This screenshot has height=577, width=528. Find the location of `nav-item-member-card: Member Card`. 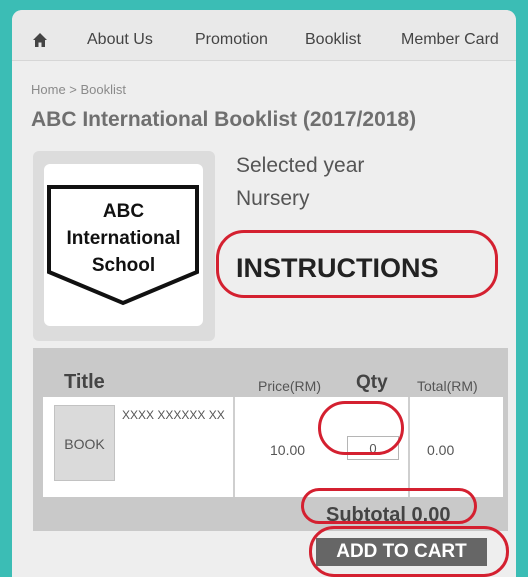

nav-item-member-card: Member Card is located at coordinates (450, 40).